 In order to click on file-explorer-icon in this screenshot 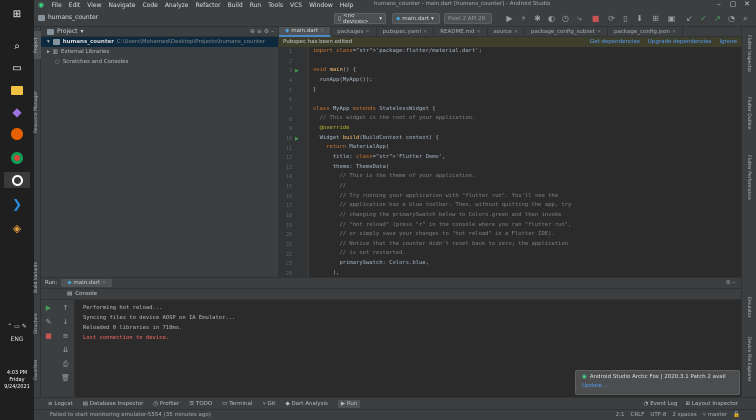, I will do `click(17, 90)`.